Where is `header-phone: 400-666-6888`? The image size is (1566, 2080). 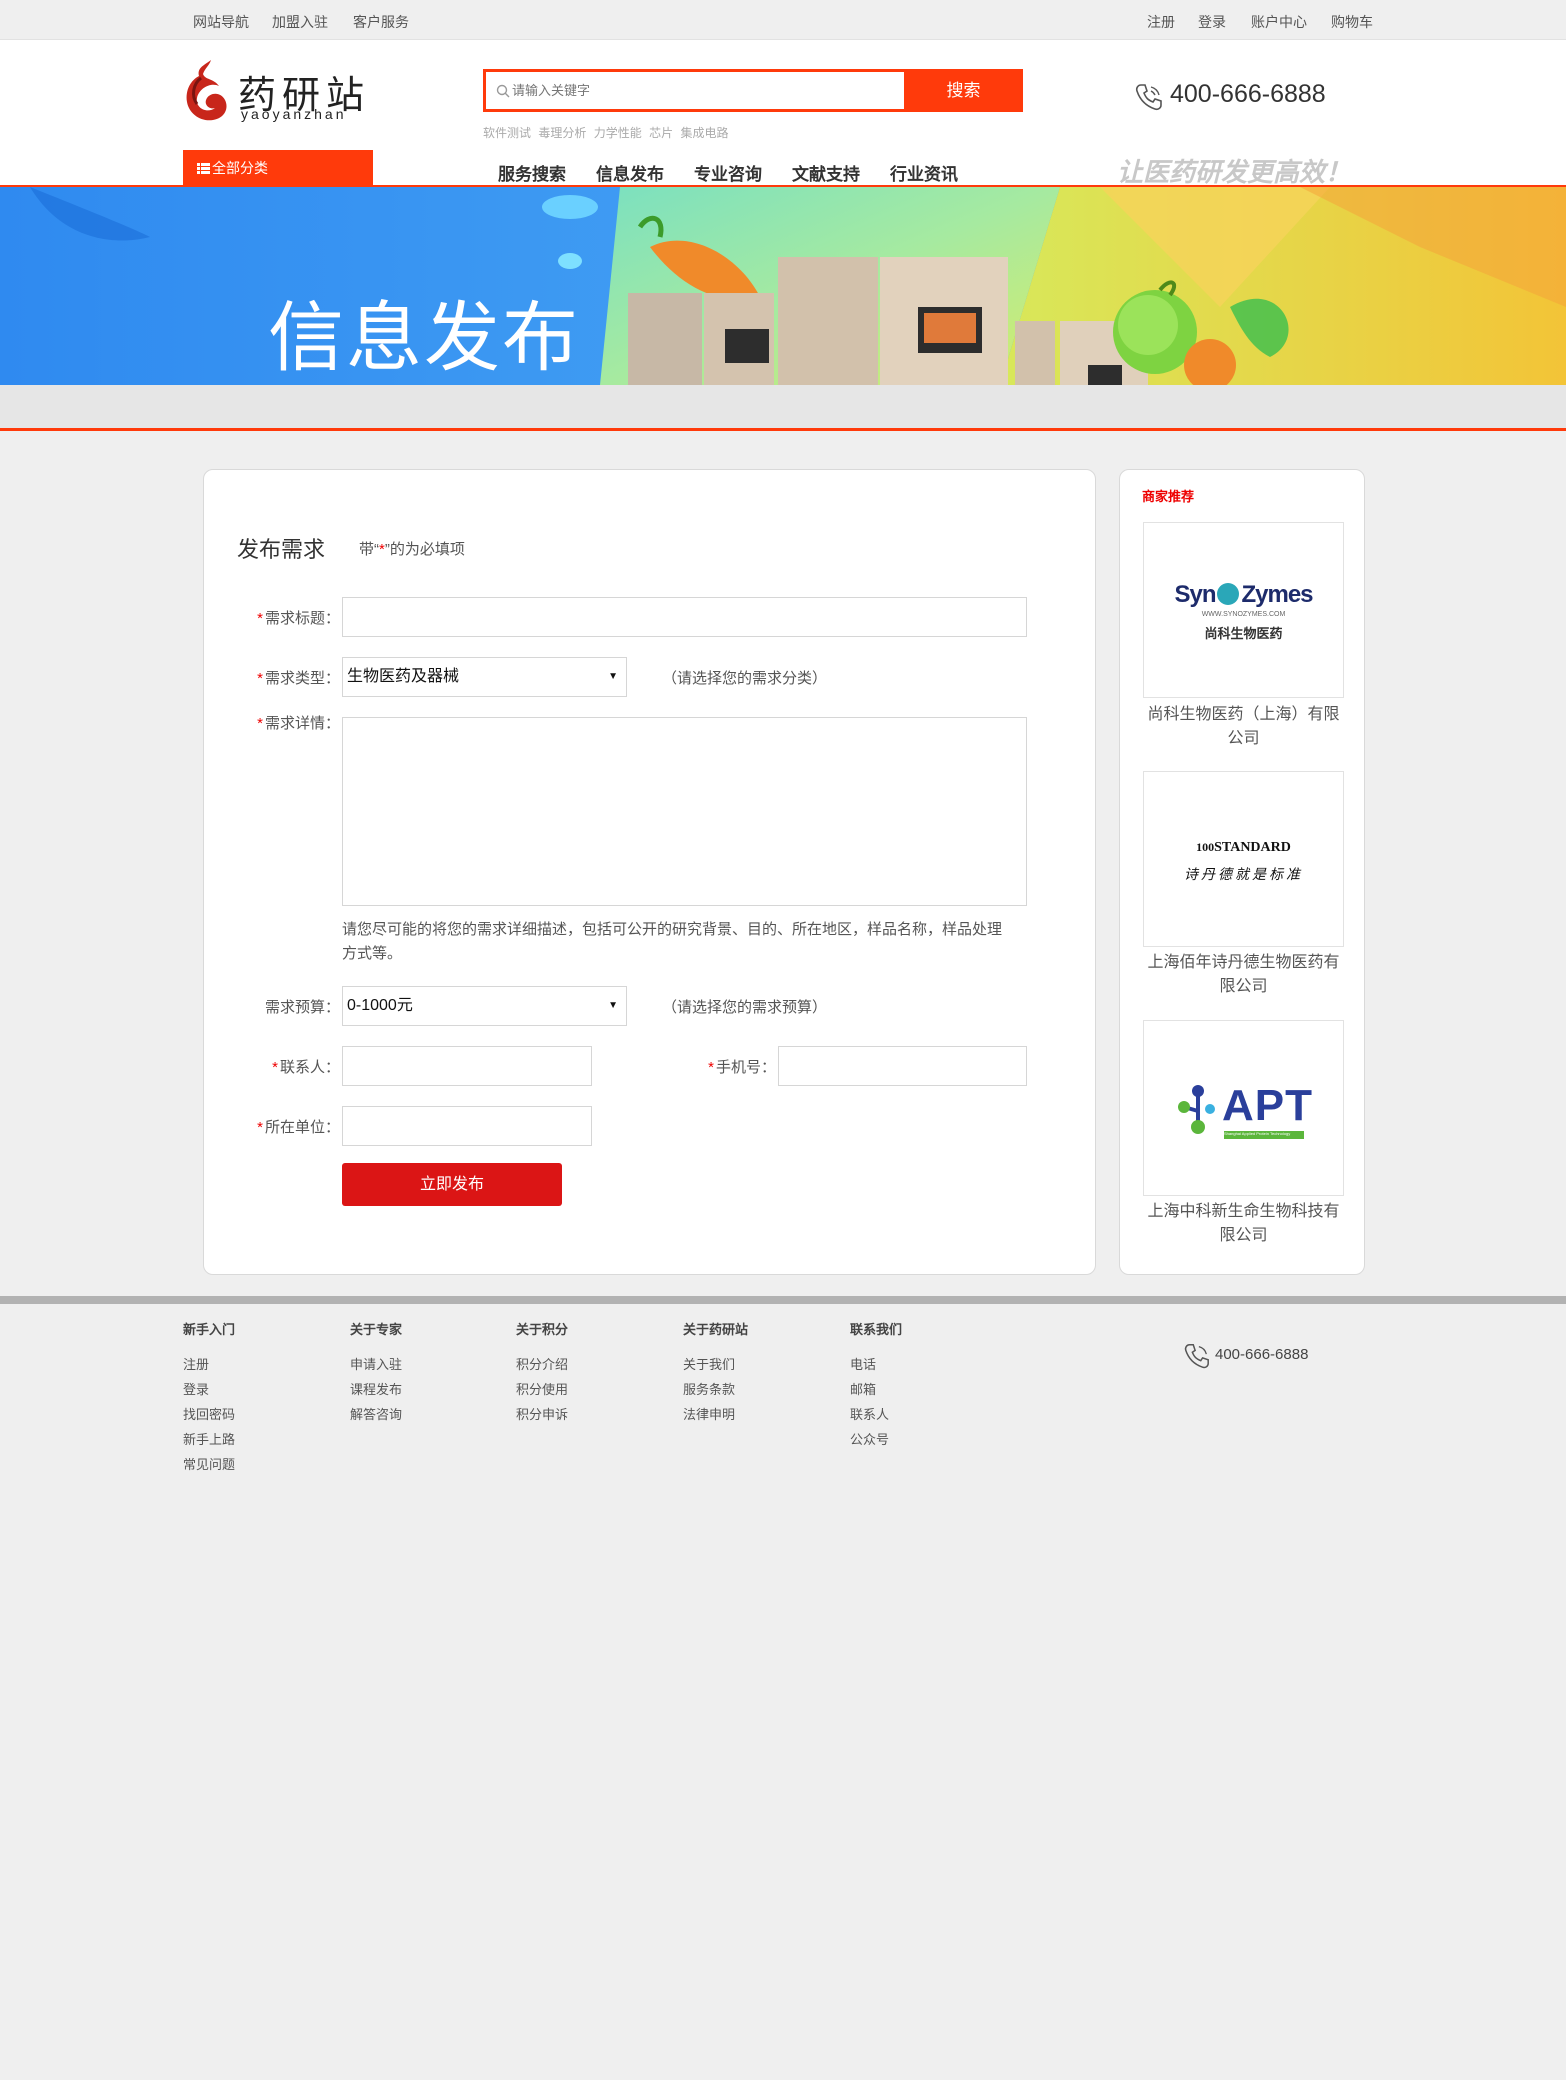
header-phone: 400-666-6888 is located at coordinates (1248, 94).